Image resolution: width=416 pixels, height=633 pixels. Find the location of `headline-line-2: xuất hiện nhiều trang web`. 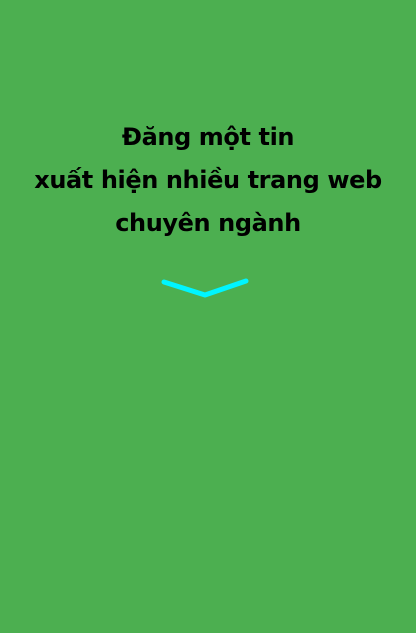

headline-line-2: xuất hiện nhiều trang web is located at coordinates (208, 180).